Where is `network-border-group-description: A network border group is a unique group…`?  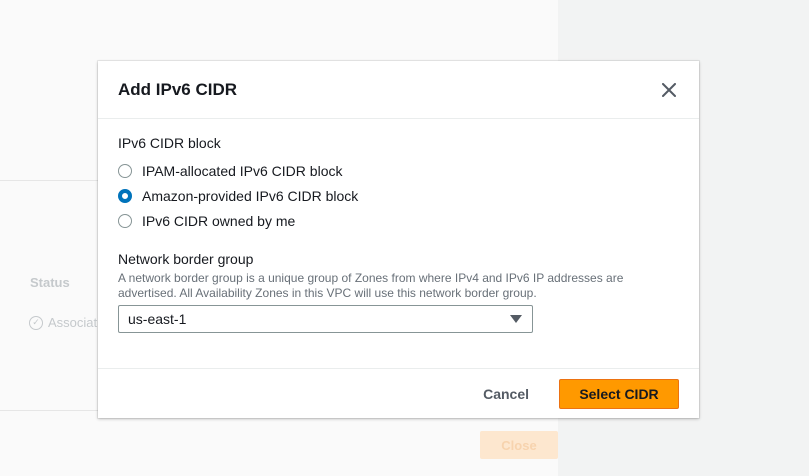 network-border-group-description: A network border group is a unique group… is located at coordinates (371, 285).